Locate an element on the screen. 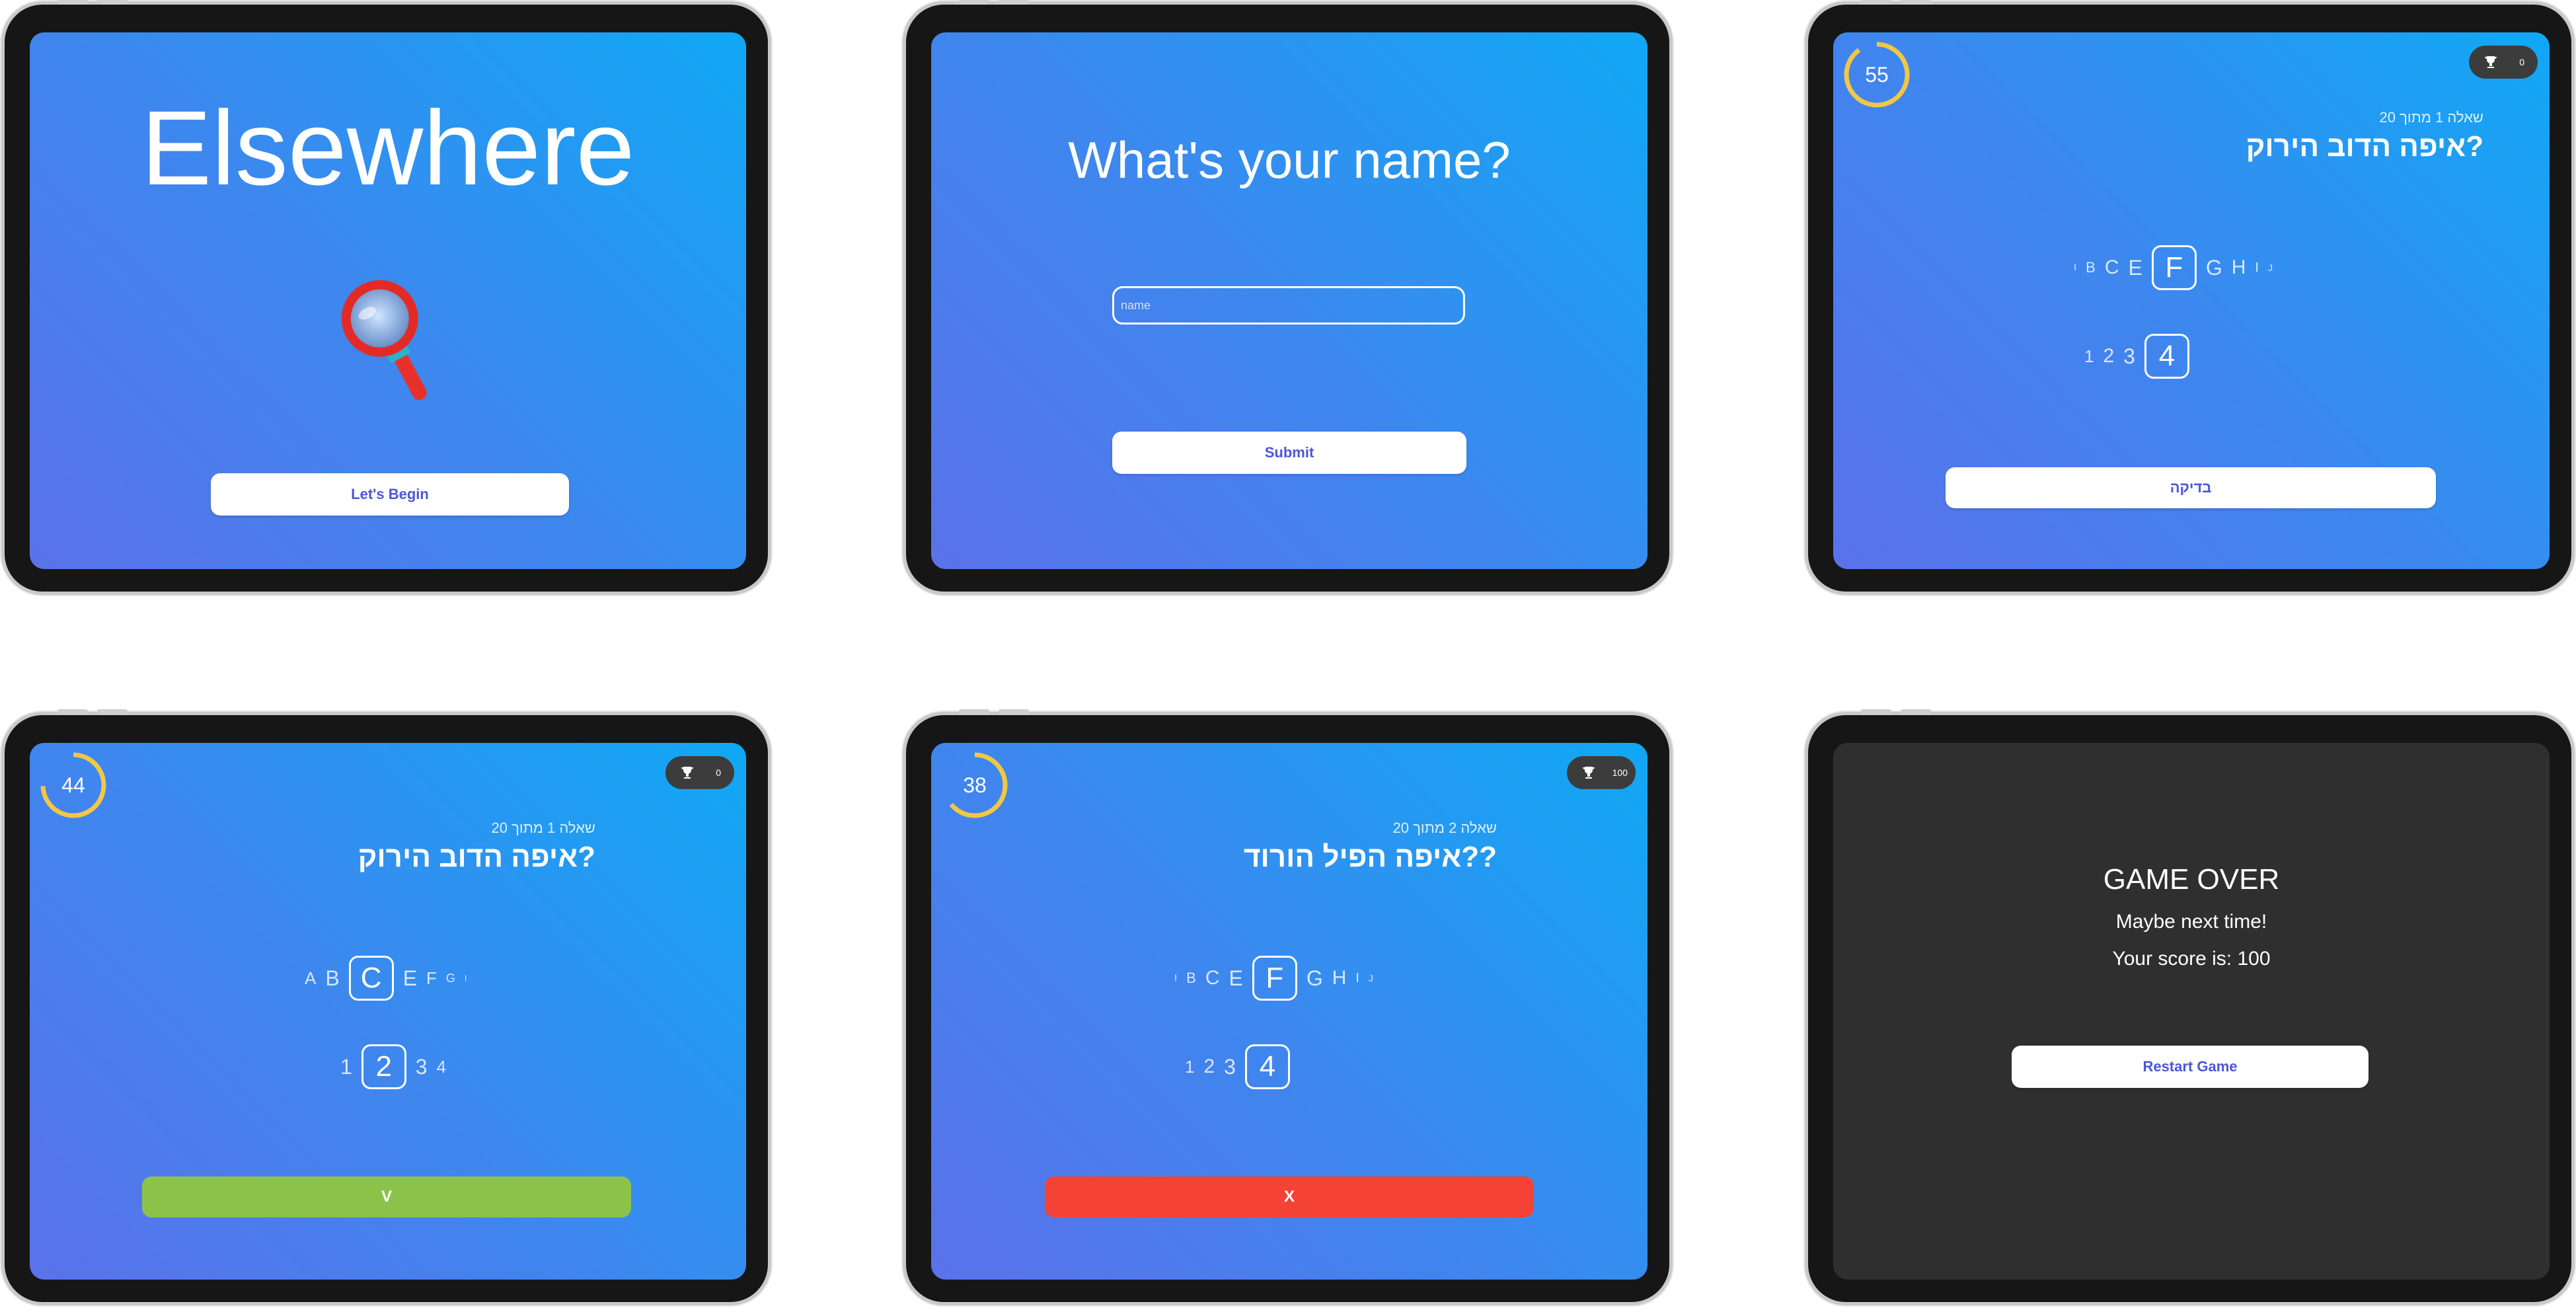 The height and width of the screenshot is (1308, 2576). game-over-message: Maybe next time! is located at coordinates (2191, 922).